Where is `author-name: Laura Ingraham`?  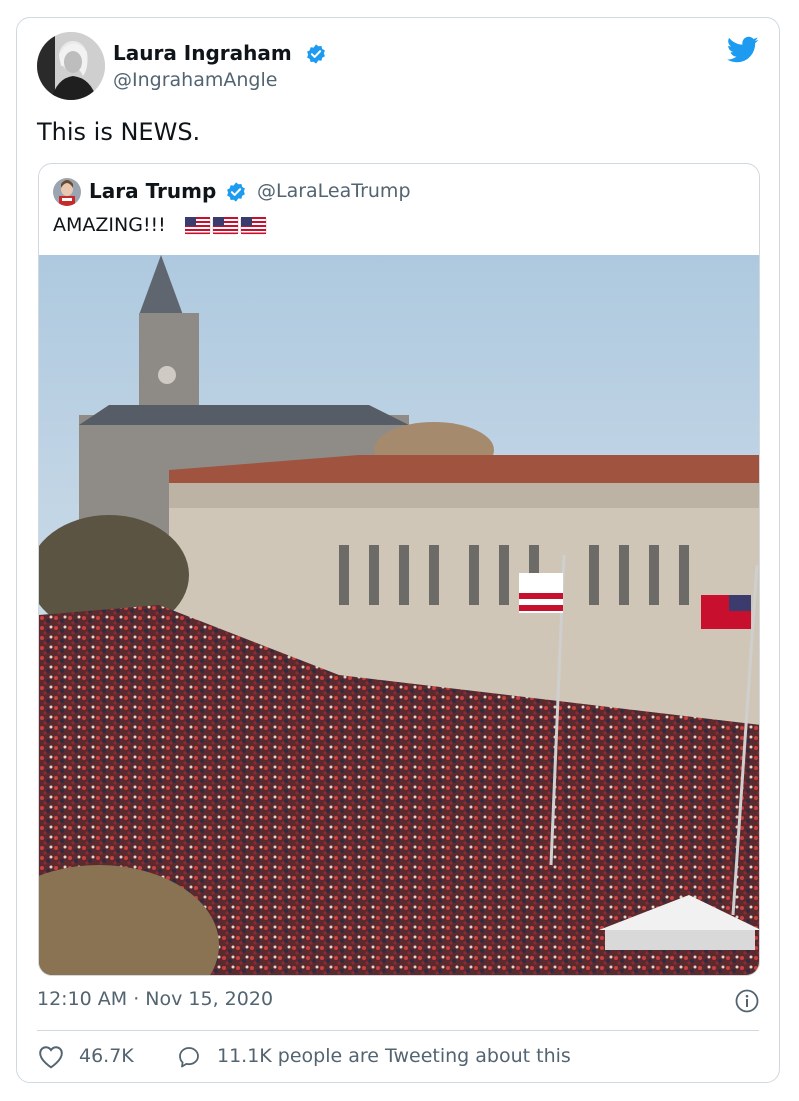 author-name: Laura Ingraham is located at coordinates (202, 53).